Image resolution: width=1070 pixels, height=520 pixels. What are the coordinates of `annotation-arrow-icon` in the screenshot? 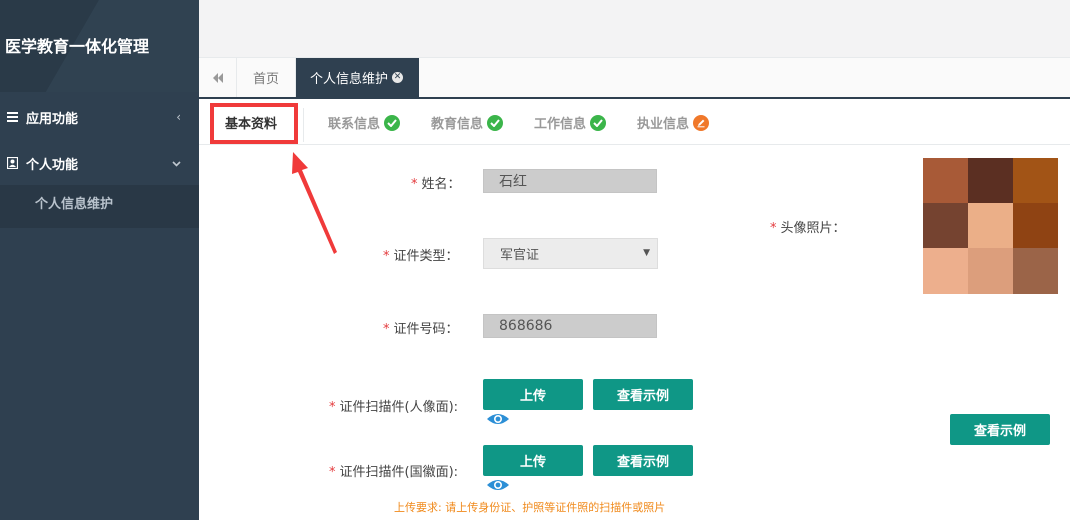 It's located at (314, 203).